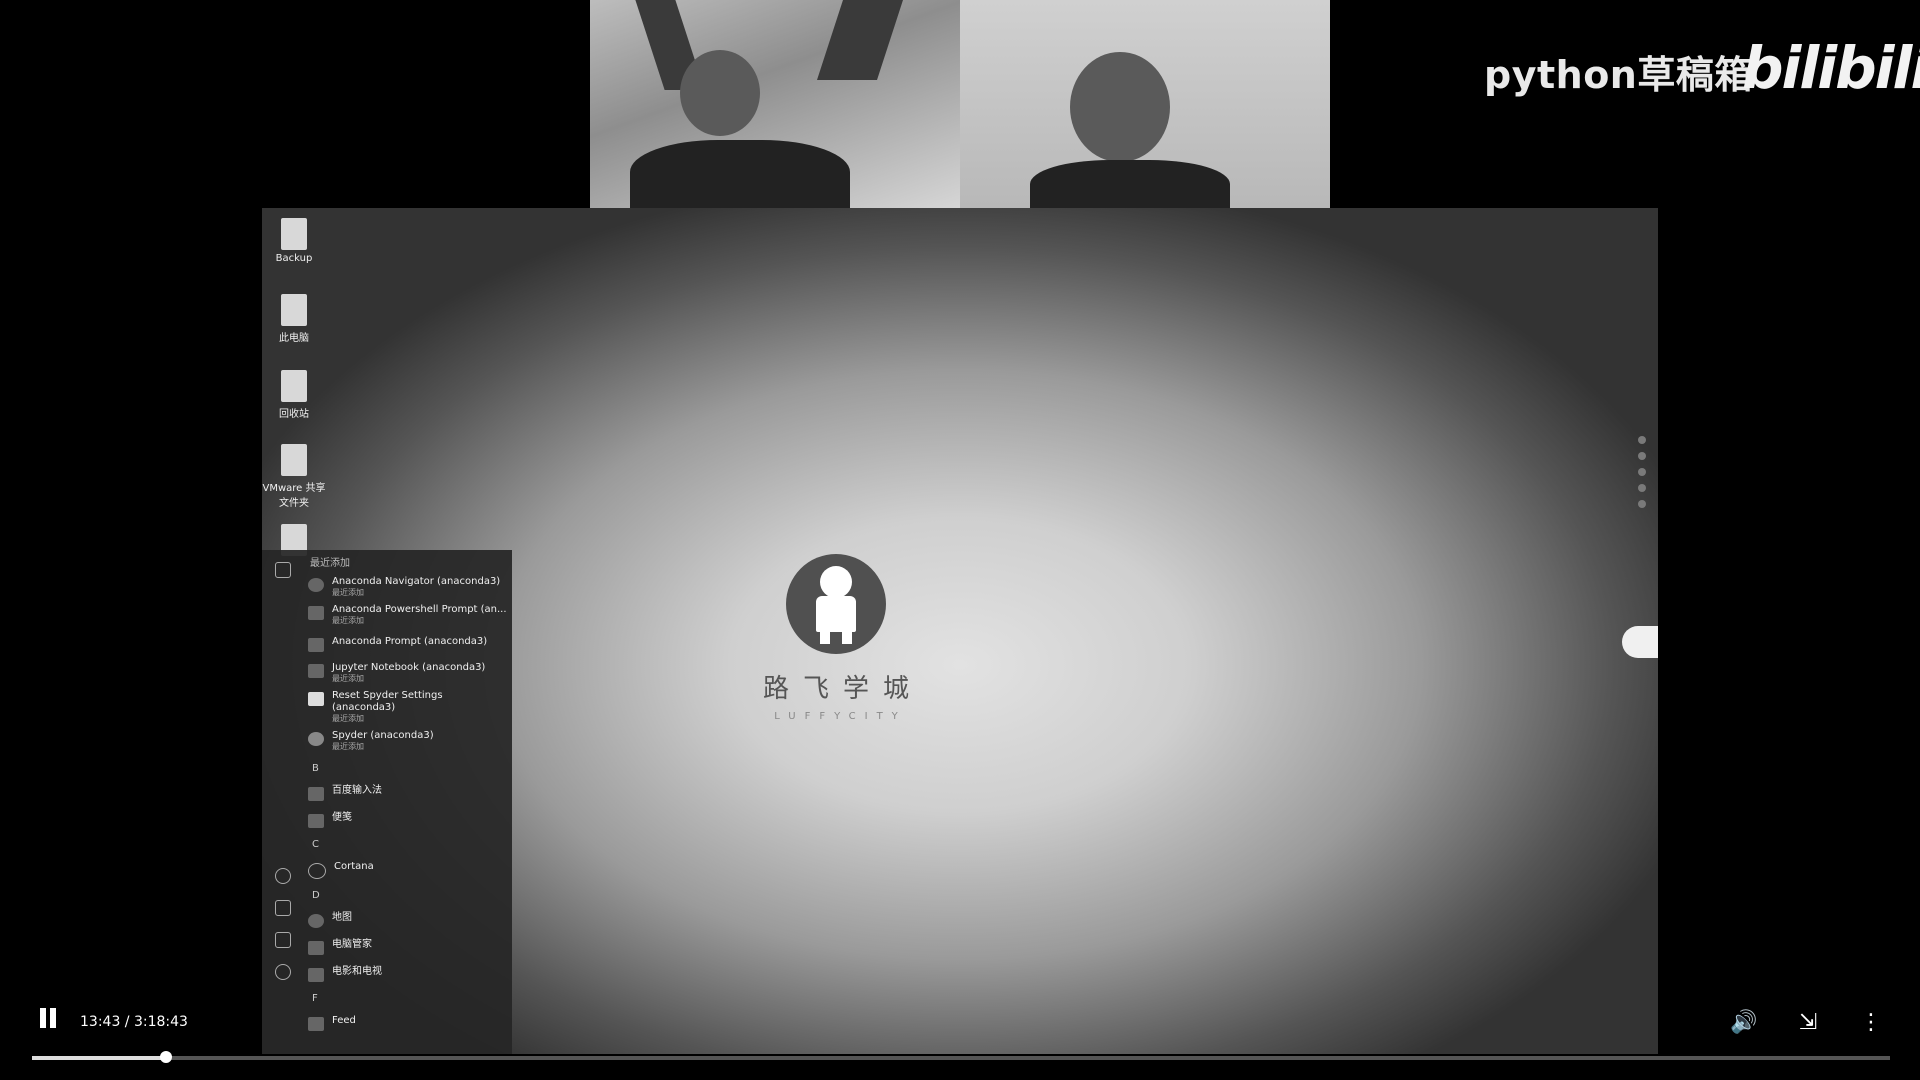  What do you see at coordinates (387, 701) in the screenshot?
I see `app-name: Reset Spyder Settings (anaconda3)` at bounding box center [387, 701].